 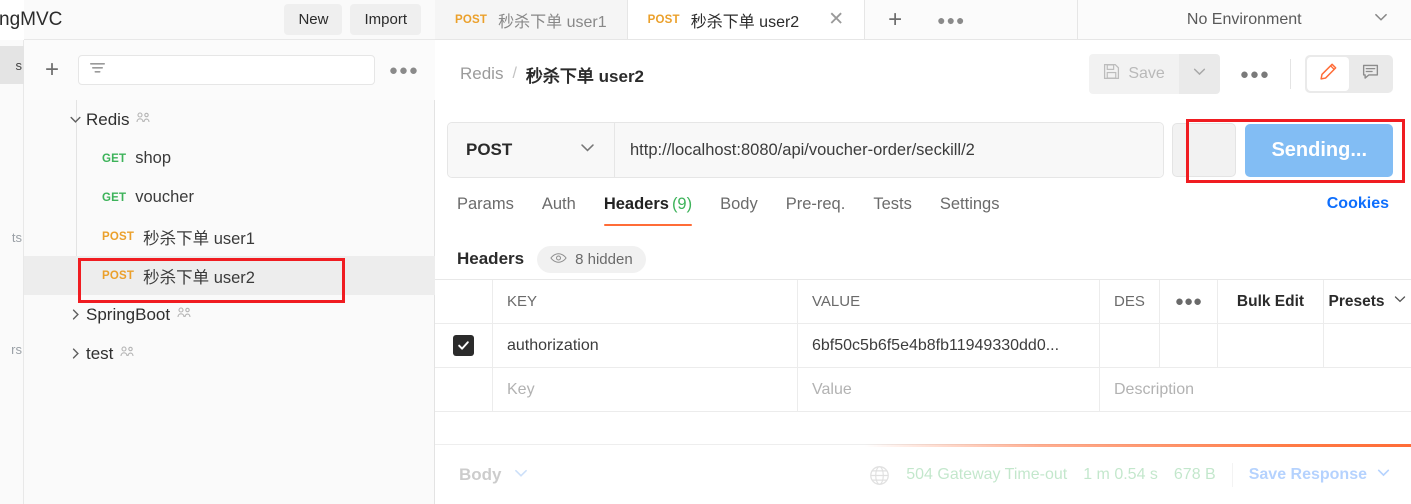 What do you see at coordinates (16, 237) in the screenshot?
I see `edge-nav-label: ts` at bounding box center [16, 237].